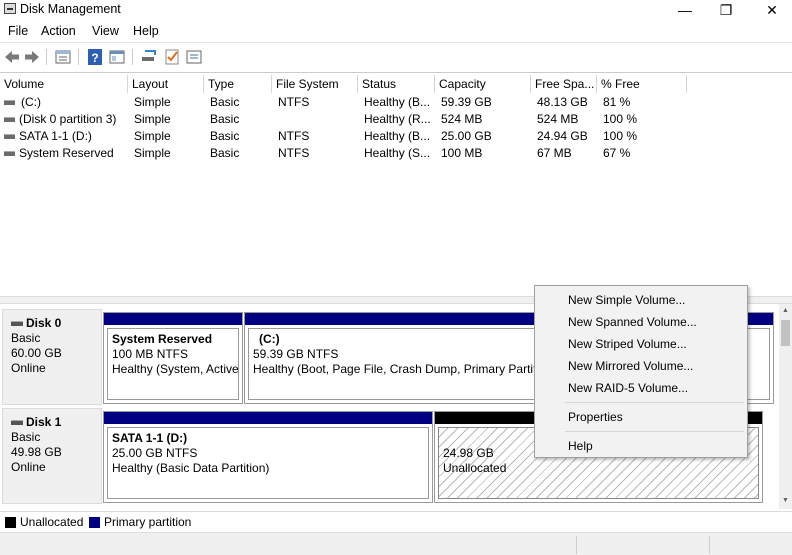 This screenshot has width=792, height=555. Describe the element at coordinates (149, 57) in the screenshot. I see `rescan-icon` at that location.